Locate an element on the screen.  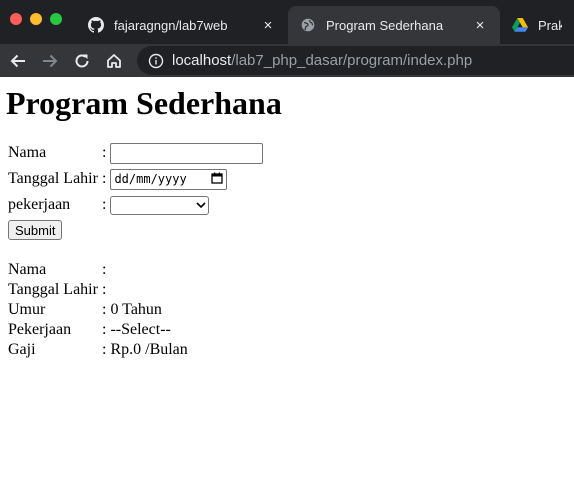
chevron-down-icon is located at coordinates (201, 205).